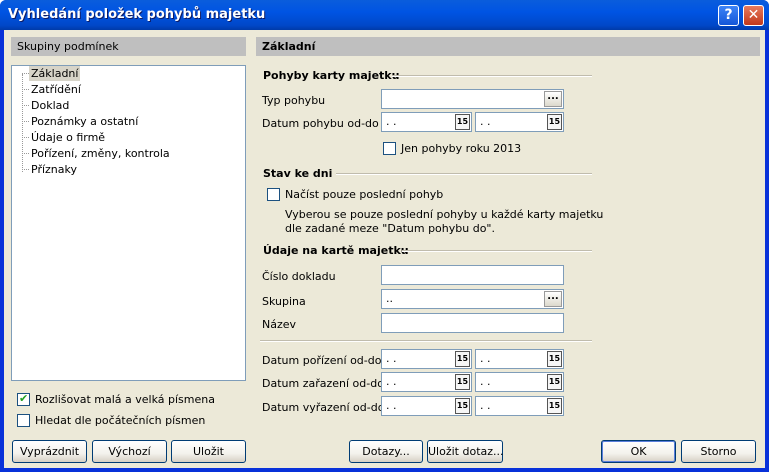 The height and width of the screenshot is (472, 769). I want to click on title-bar: Vyhledání položek pohybů majetku ? ✕, so click(384, 15).